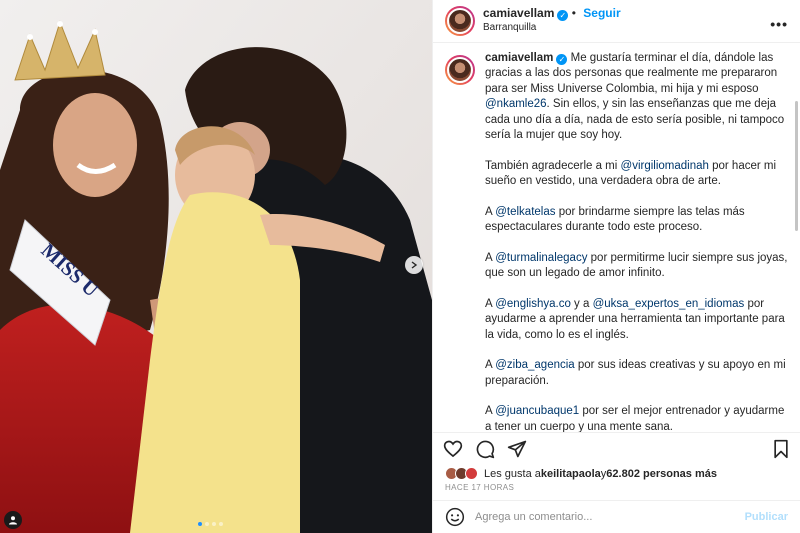 The width and height of the screenshot is (800, 533). What do you see at coordinates (541, 258) in the screenshot?
I see `mention-link: @turmalinalegacy` at bounding box center [541, 258].